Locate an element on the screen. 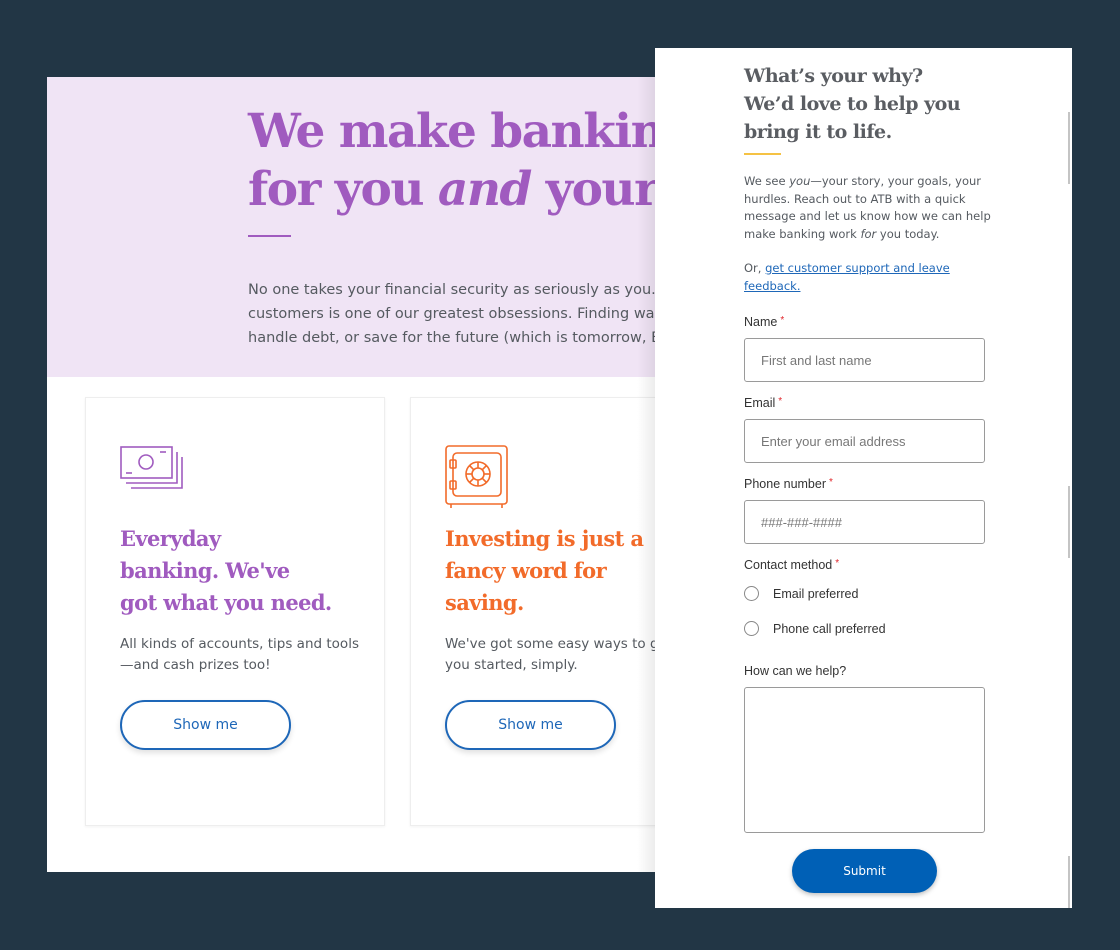  name-input is located at coordinates (864, 360).